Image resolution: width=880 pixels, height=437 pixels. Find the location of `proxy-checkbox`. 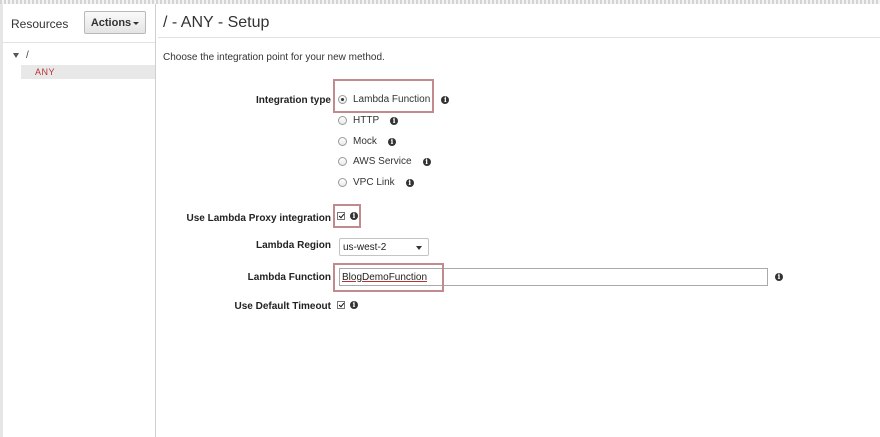

proxy-checkbox is located at coordinates (341, 216).